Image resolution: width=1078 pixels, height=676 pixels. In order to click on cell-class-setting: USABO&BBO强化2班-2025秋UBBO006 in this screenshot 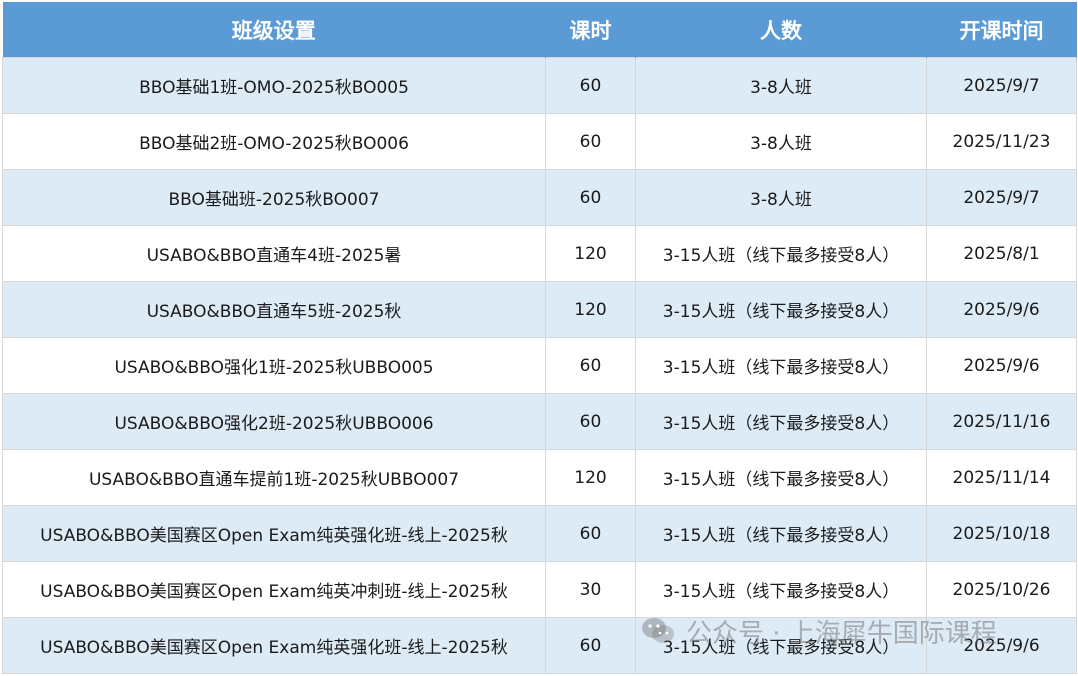, I will do `click(274, 421)`.